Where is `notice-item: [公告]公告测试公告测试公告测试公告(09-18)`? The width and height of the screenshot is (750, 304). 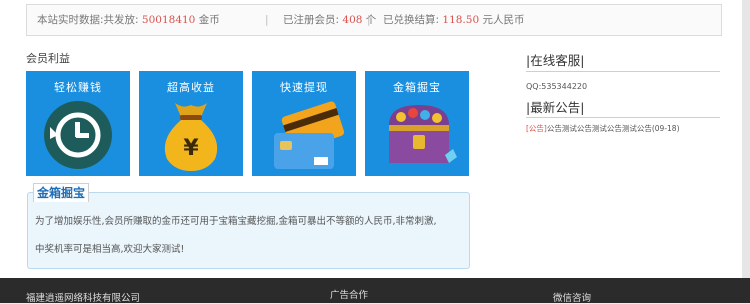 notice-item: [公告]公告测试公告测试公告测试公告(09-18) is located at coordinates (603, 128).